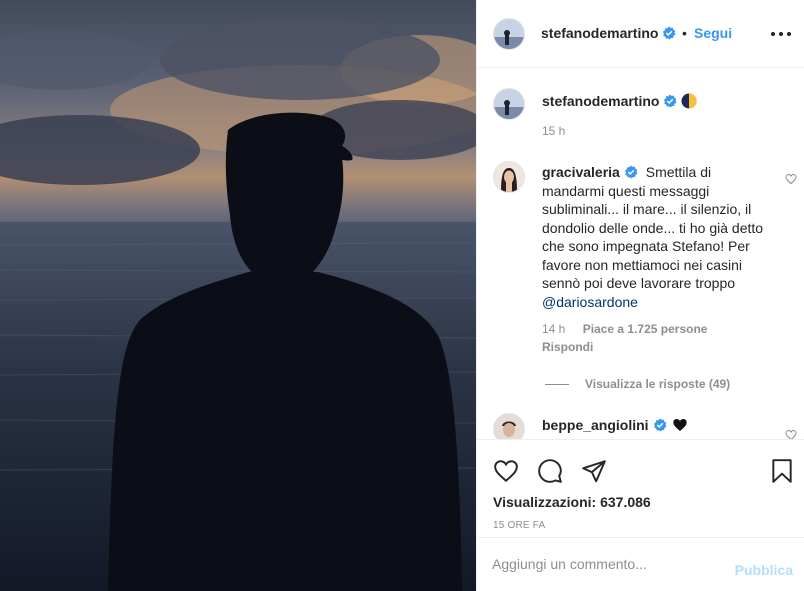 Image resolution: width=804 pixels, height=591 pixels. What do you see at coordinates (599, 33) in the screenshot?
I see `author-username-text: stefanodemartino` at bounding box center [599, 33].